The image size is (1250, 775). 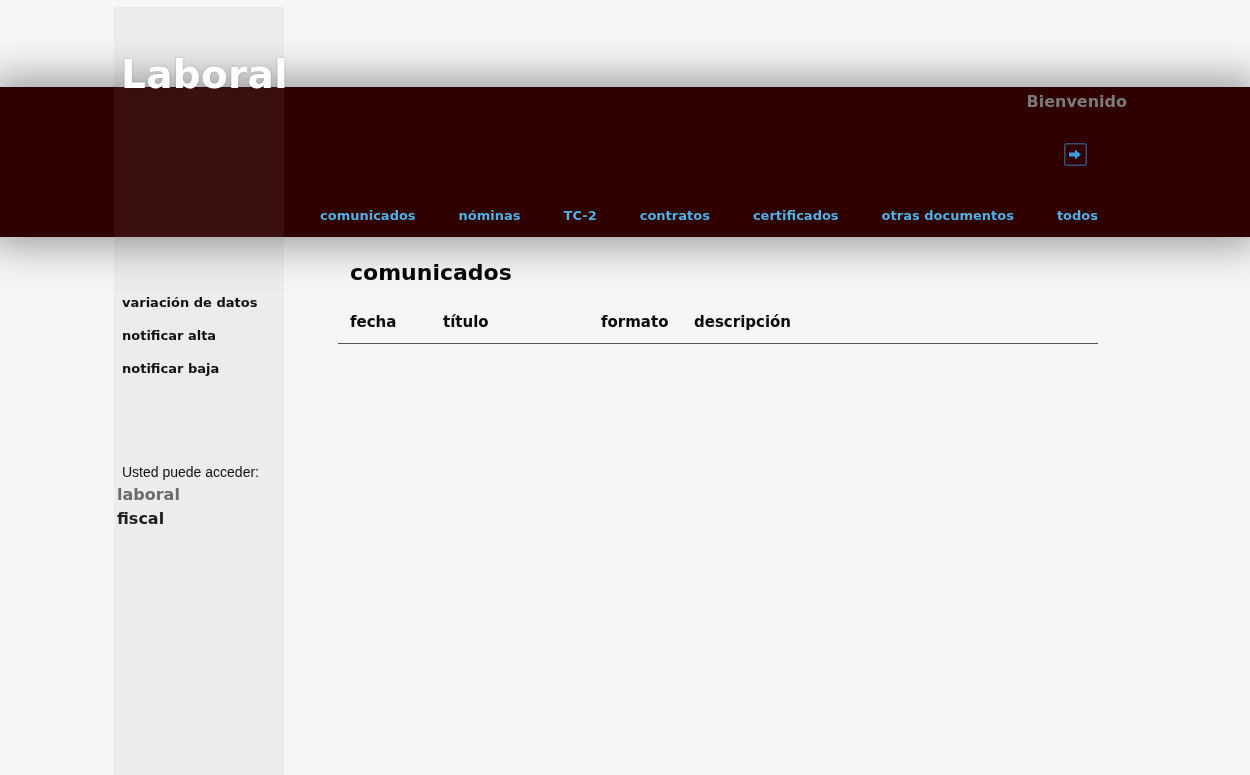 What do you see at coordinates (171, 369) in the screenshot?
I see `sidebar-link: notificar baja` at bounding box center [171, 369].